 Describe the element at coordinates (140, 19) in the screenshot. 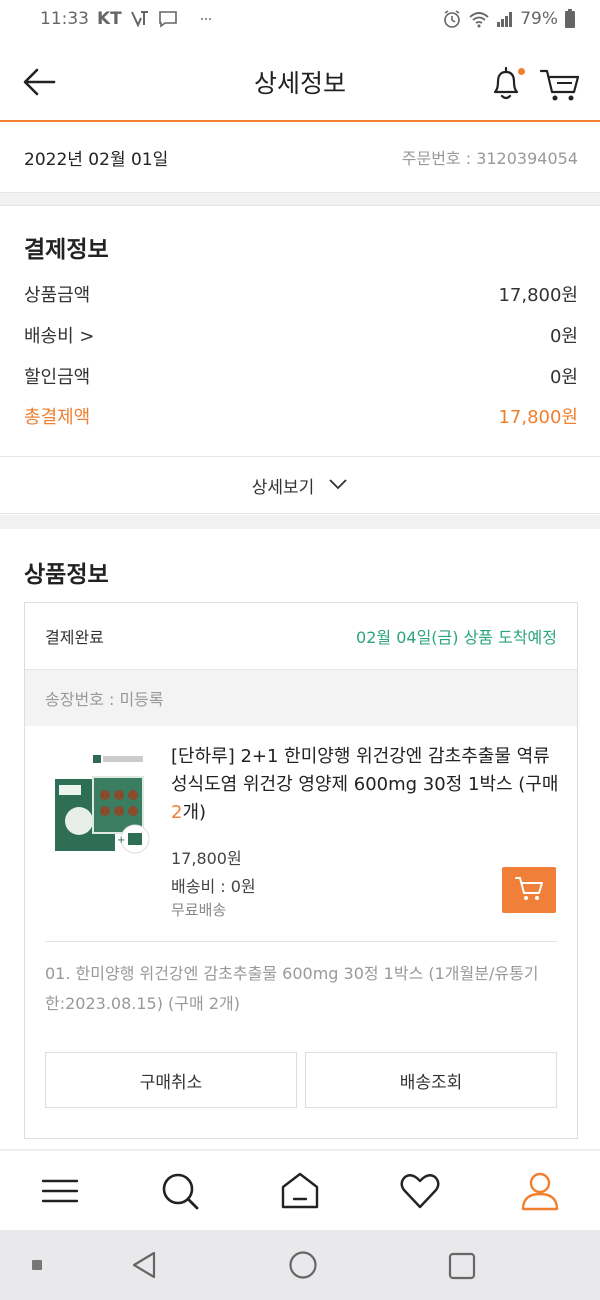

I see `lte-voice-icon` at that location.